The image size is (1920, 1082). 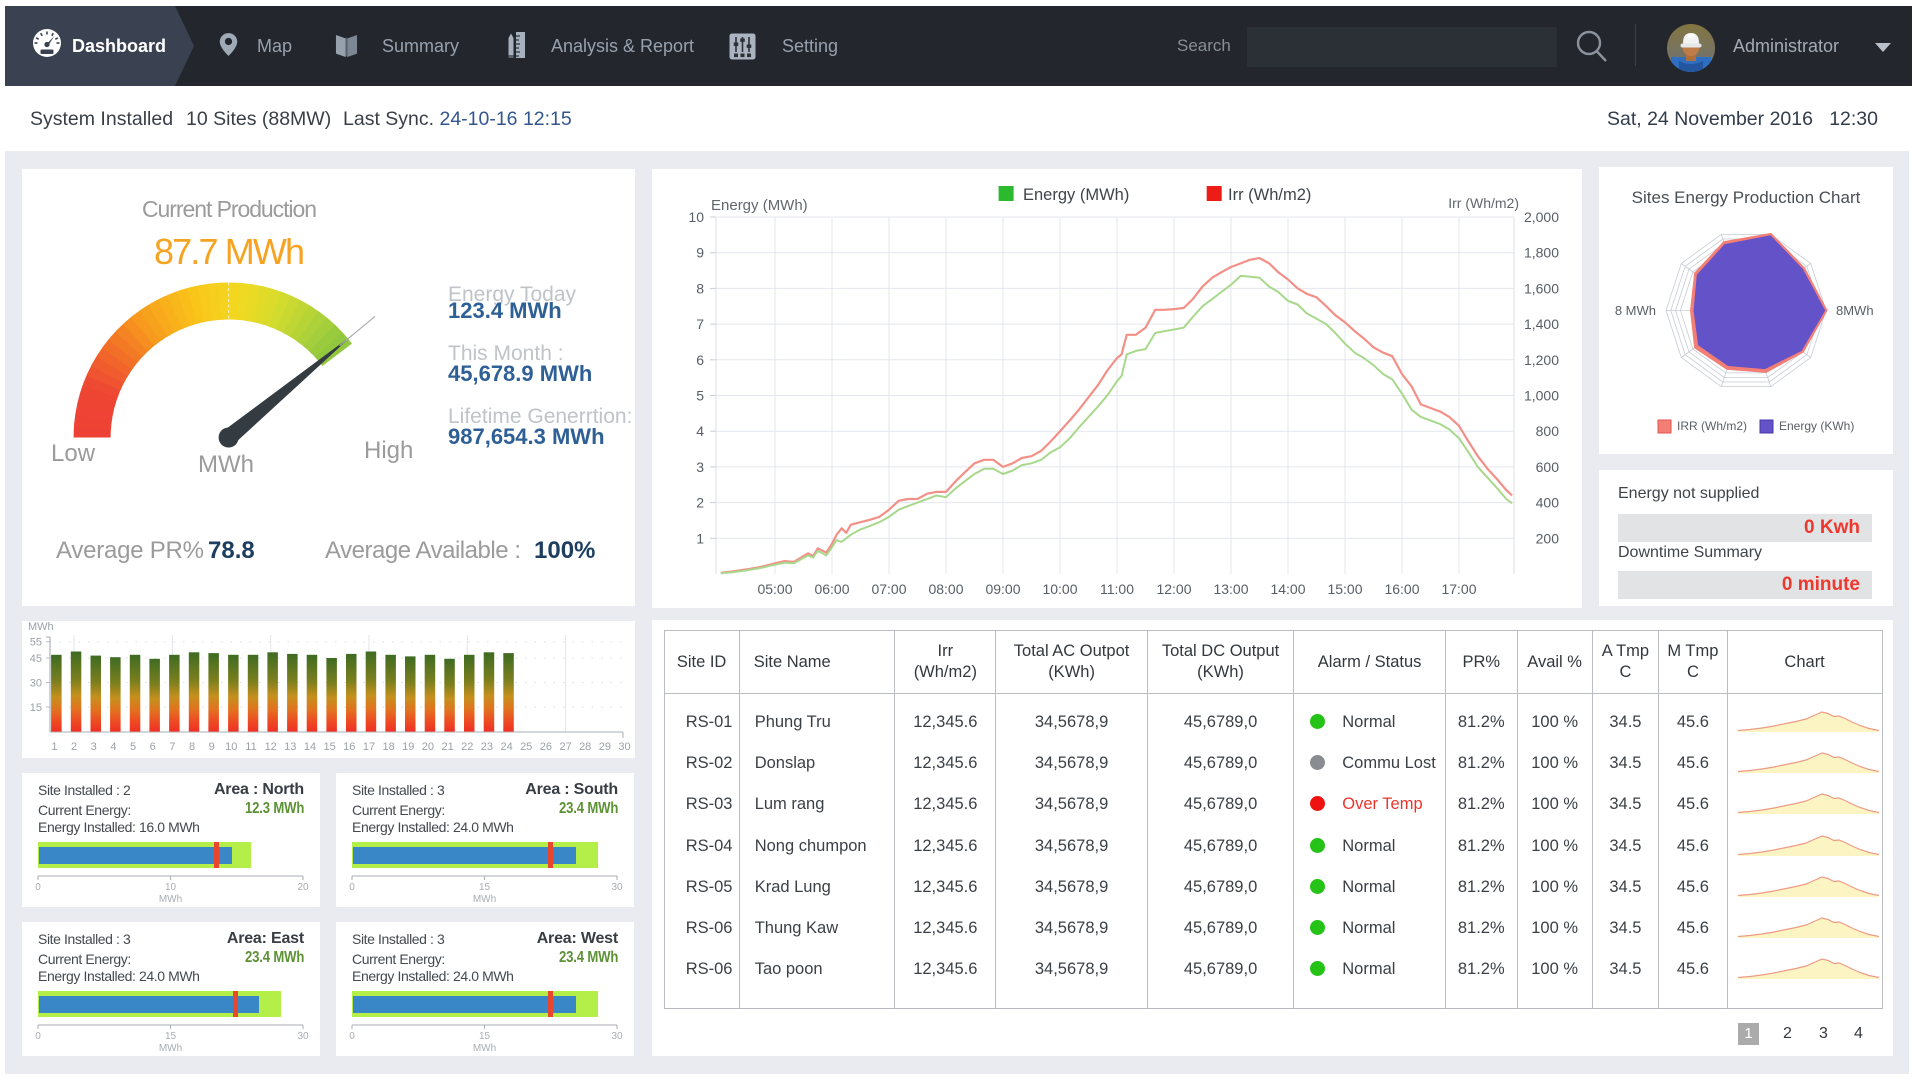 I want to click on svg-text: 8 MWh, so click(x=1635, y=310).